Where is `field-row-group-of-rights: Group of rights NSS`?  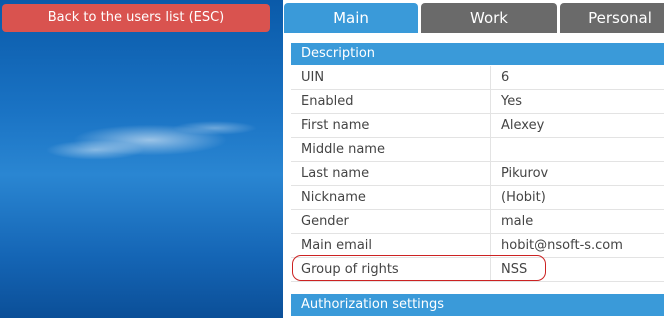
field-row-group-of-rights: Group of rights NSS is located at coordinates (477, 268).